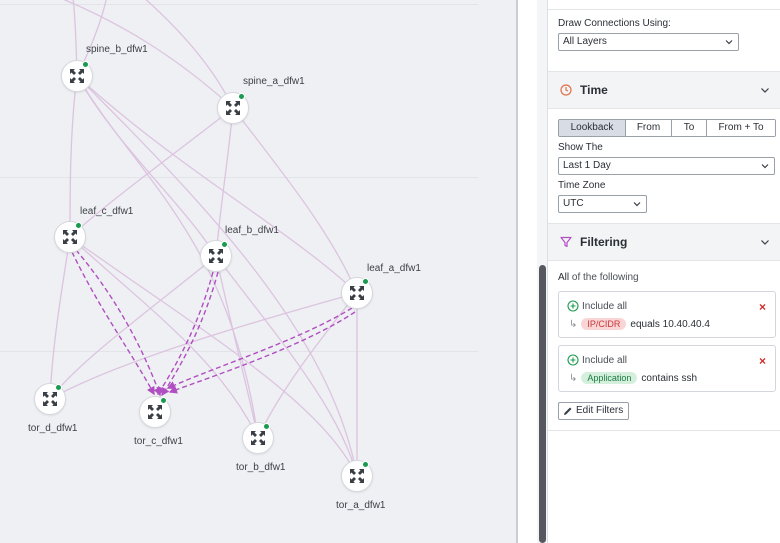 This screenshot has width=780, height=543. Describe the element at coordinates (361, 505) in the screenshot. I see `node-label-tor-a: tor_a_dfw1` at that location.